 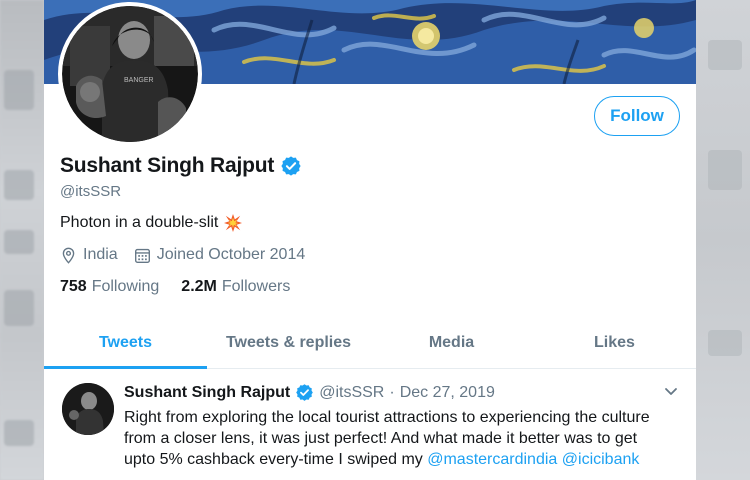 What do you see at coordinates (351, 393) in the screenshot?
I see `tweet-author-handle: @itsSSR` at bounding box center [351, 393].